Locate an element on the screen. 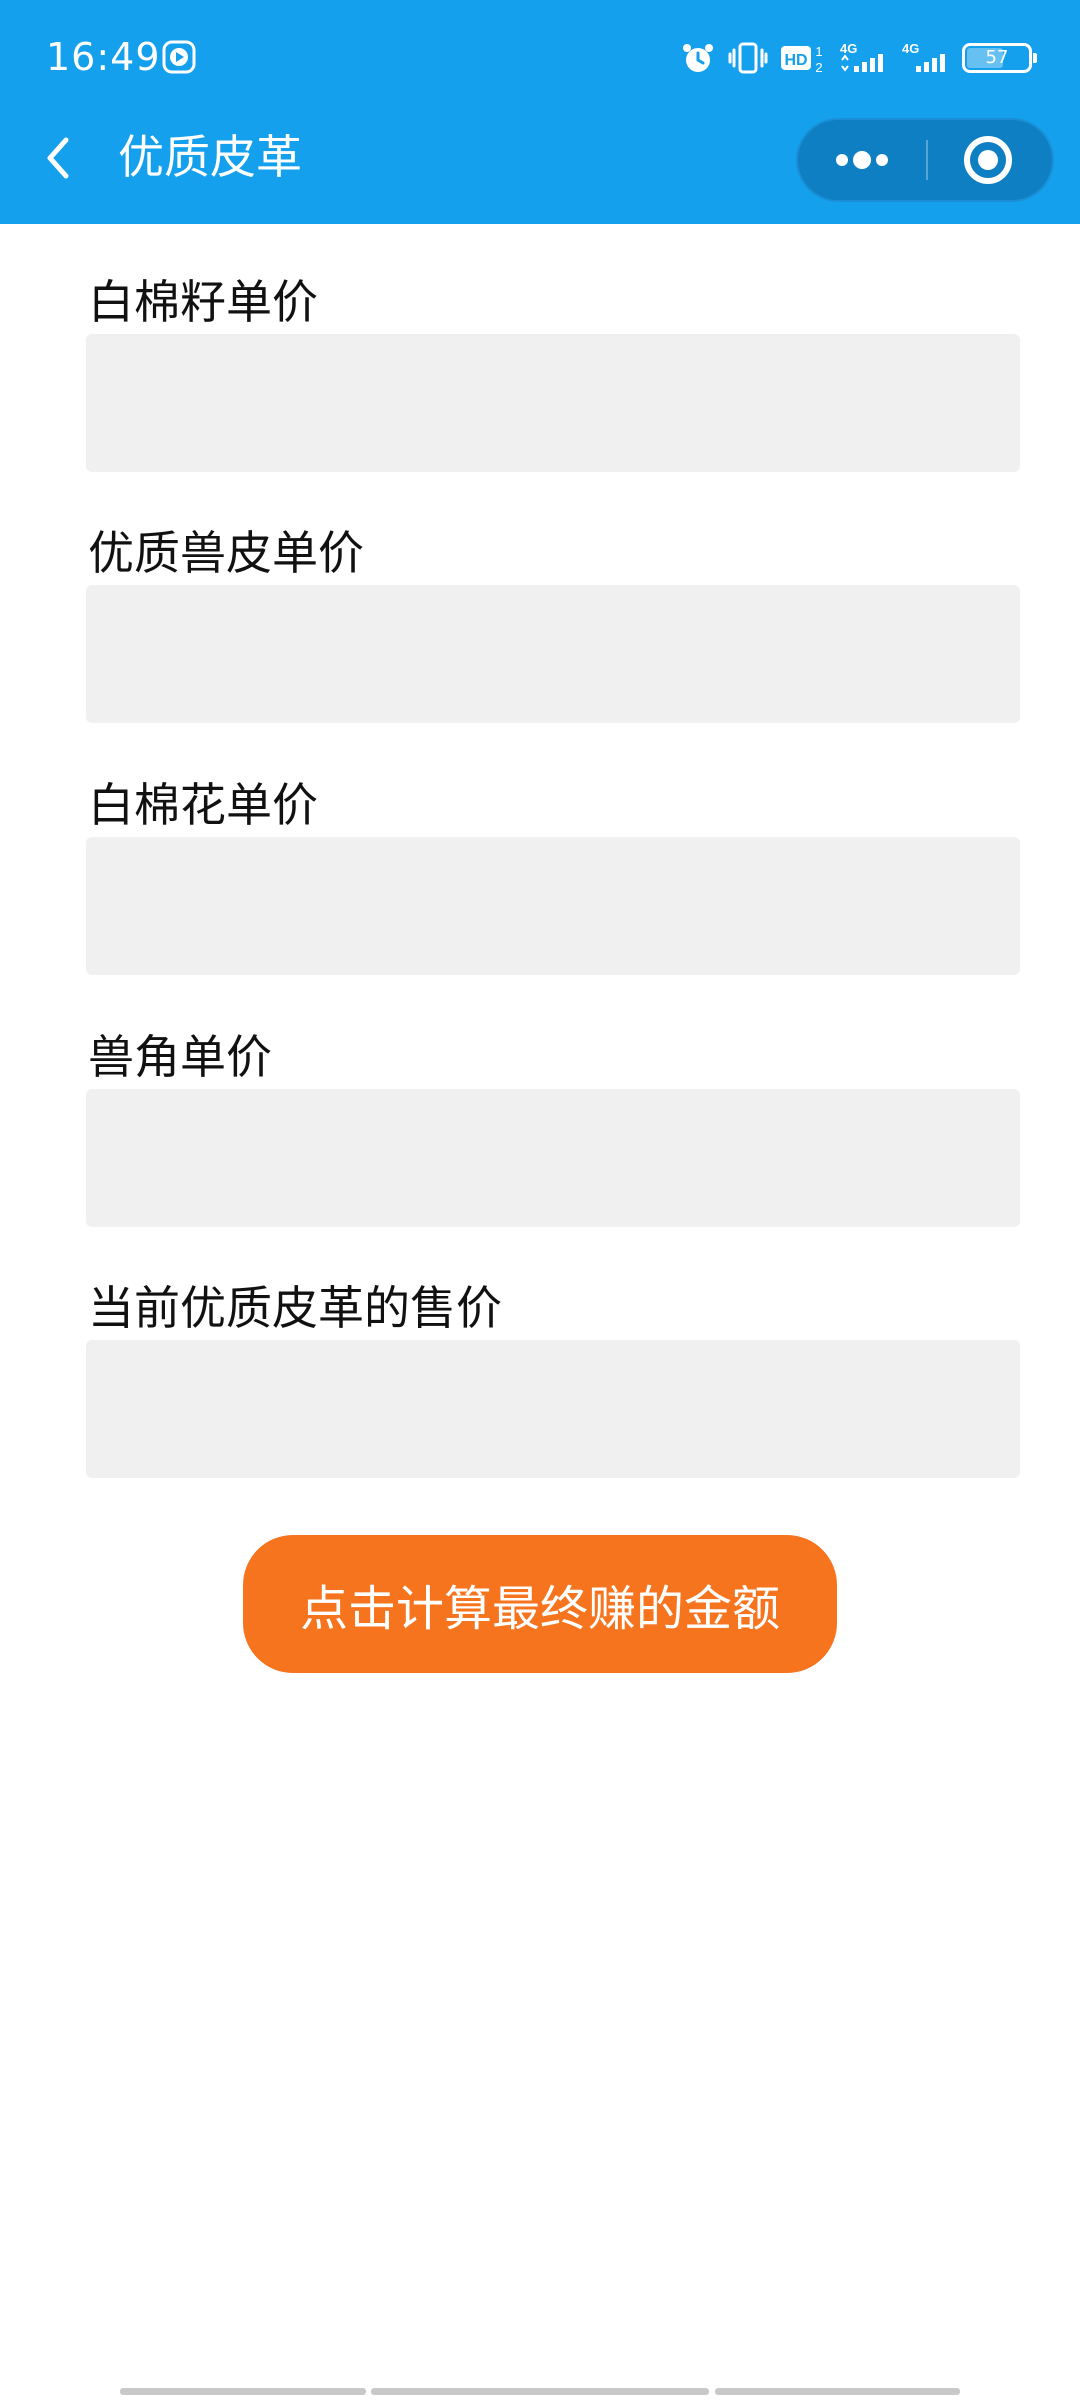 The height and width of the screenshot is (2400, 1080). svg-text: 2 is located at coordinates (818, 67).